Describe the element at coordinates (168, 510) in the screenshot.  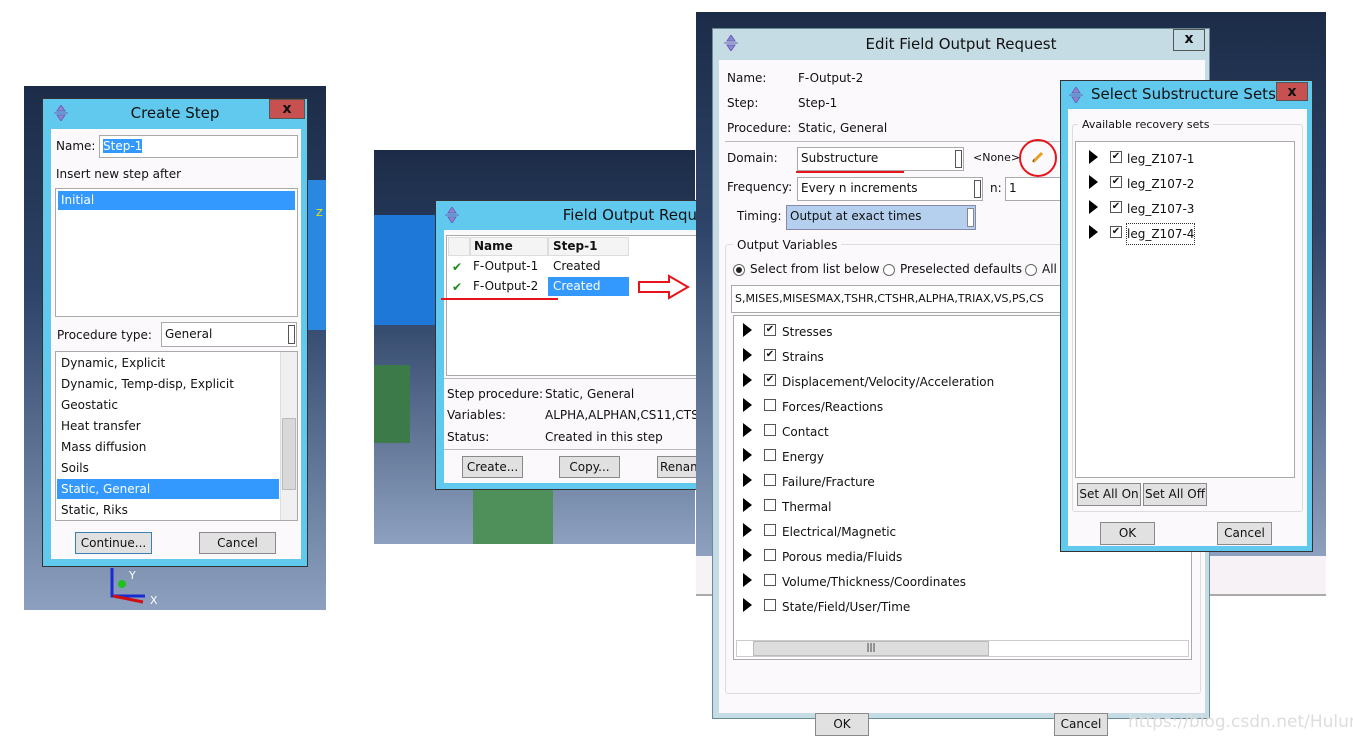
I see `procedure-item: Static, Riks` at that location.